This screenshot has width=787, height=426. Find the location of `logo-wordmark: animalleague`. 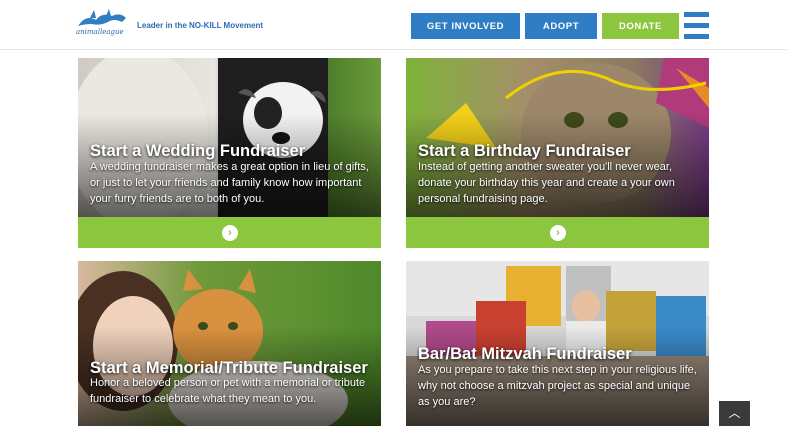

logo-wordmark: animalleague is located at coordinates (100, 32).